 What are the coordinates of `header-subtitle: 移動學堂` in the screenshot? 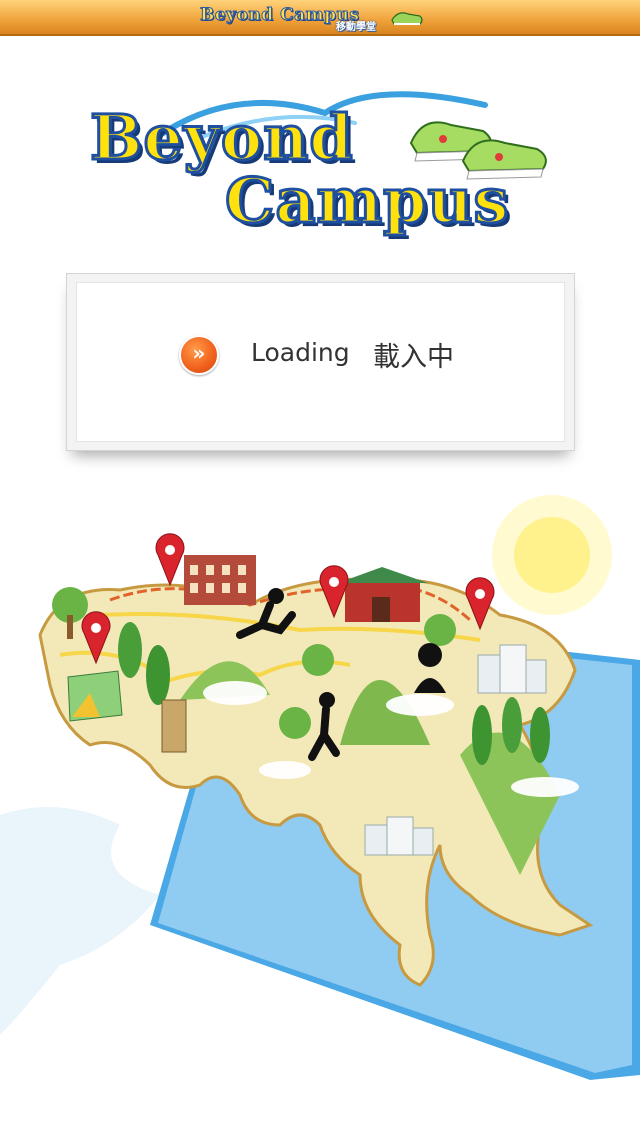 It's located at (356, 27).